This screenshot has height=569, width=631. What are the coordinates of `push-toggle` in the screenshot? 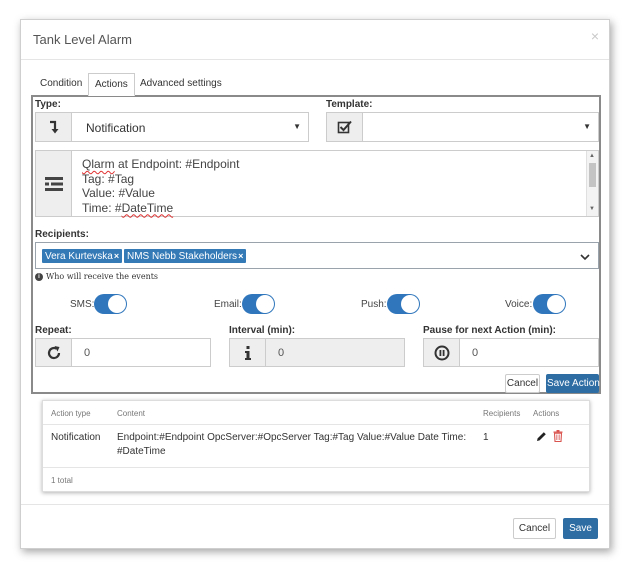 It's located at (403, 304).